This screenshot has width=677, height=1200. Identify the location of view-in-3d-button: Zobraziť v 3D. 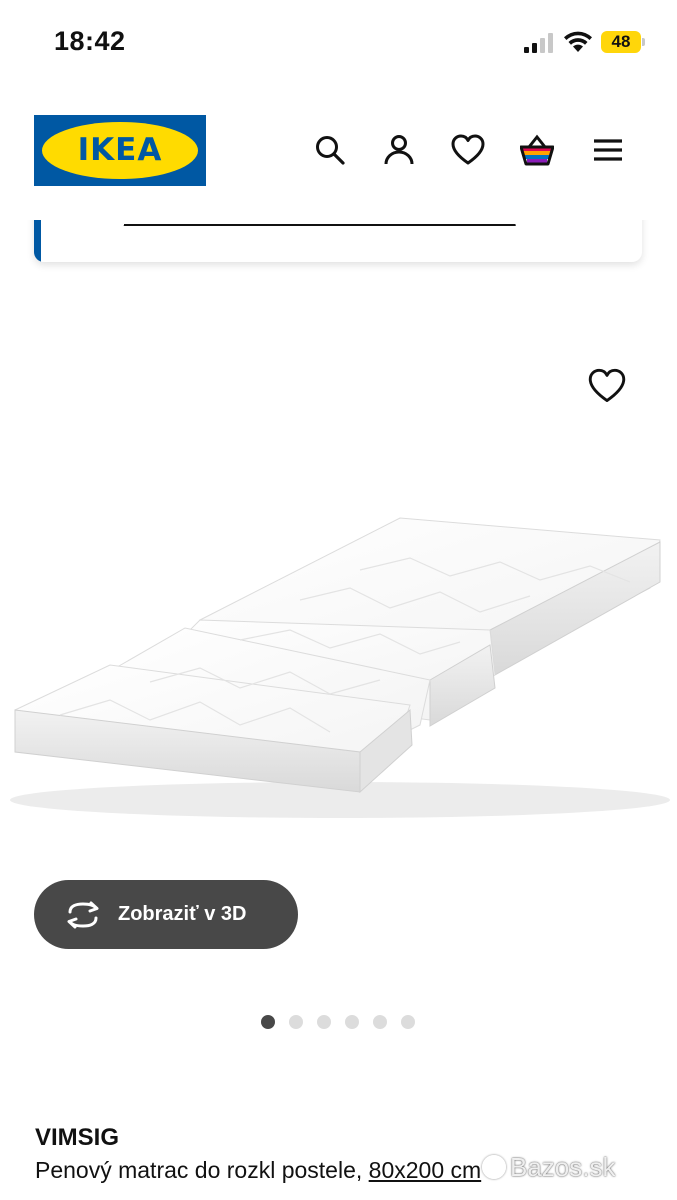
(166, 914).